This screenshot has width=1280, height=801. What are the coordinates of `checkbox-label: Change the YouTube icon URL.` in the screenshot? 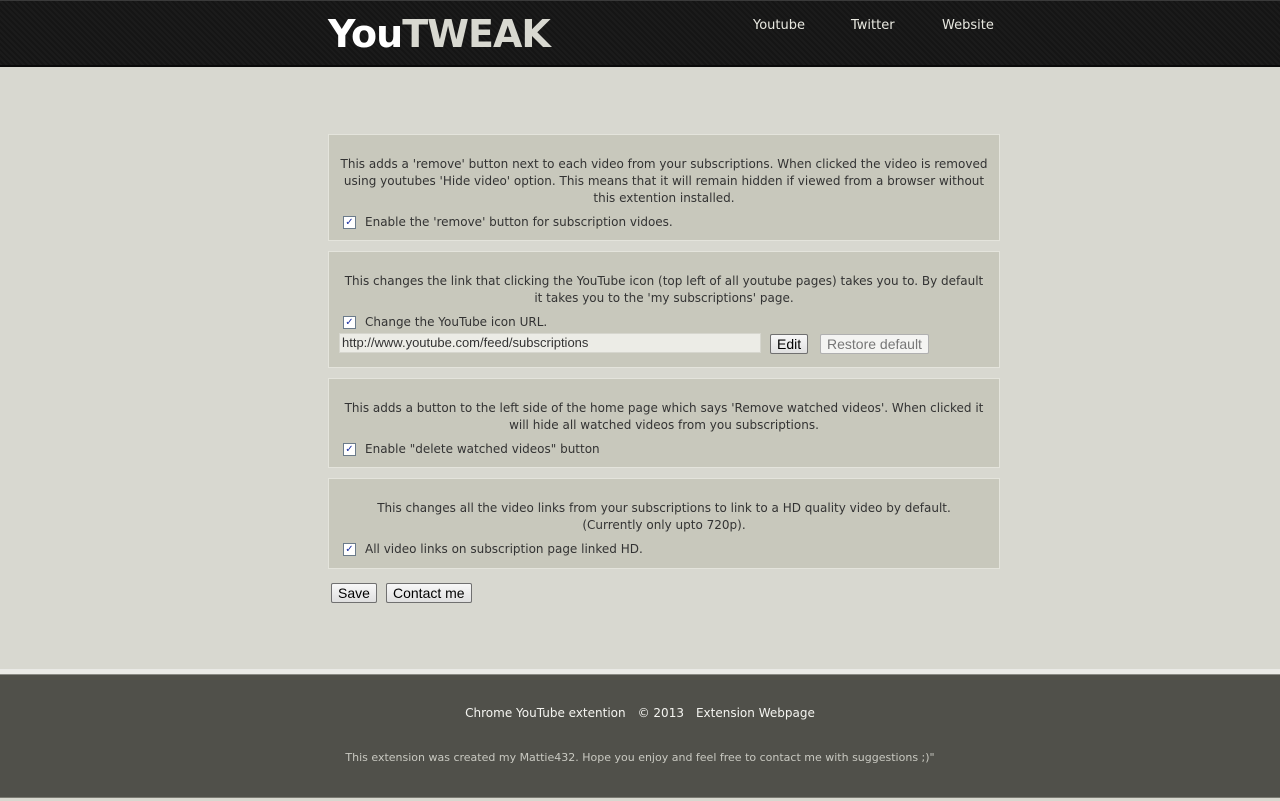 It's located at (456, 322).